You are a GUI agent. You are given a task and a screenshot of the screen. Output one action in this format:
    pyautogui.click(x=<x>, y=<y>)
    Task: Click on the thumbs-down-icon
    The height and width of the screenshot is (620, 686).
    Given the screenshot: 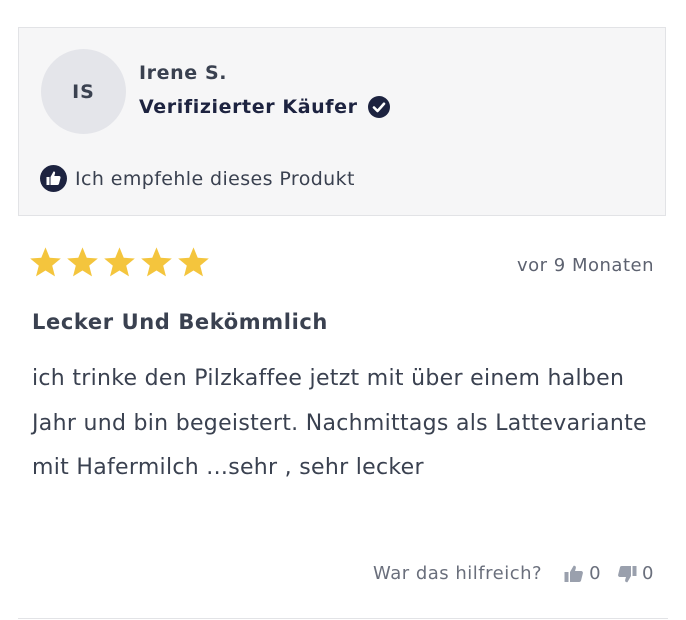 What is the action you would take?
    pyautogui.click(x=627, y=573)
    